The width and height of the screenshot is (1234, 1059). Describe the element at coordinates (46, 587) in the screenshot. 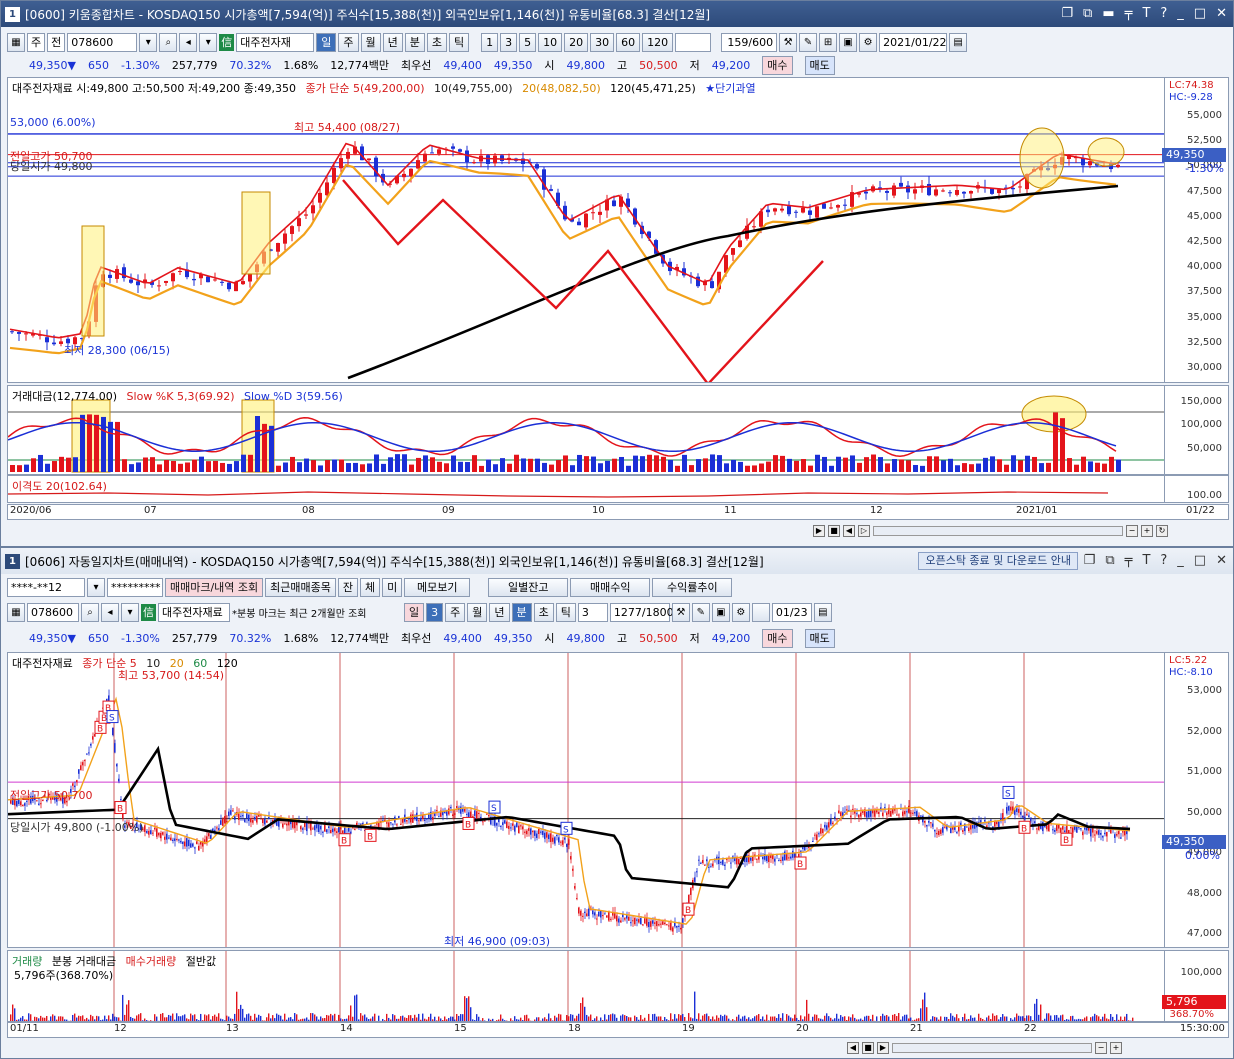

I see `account-input: ****-**12` at that location.